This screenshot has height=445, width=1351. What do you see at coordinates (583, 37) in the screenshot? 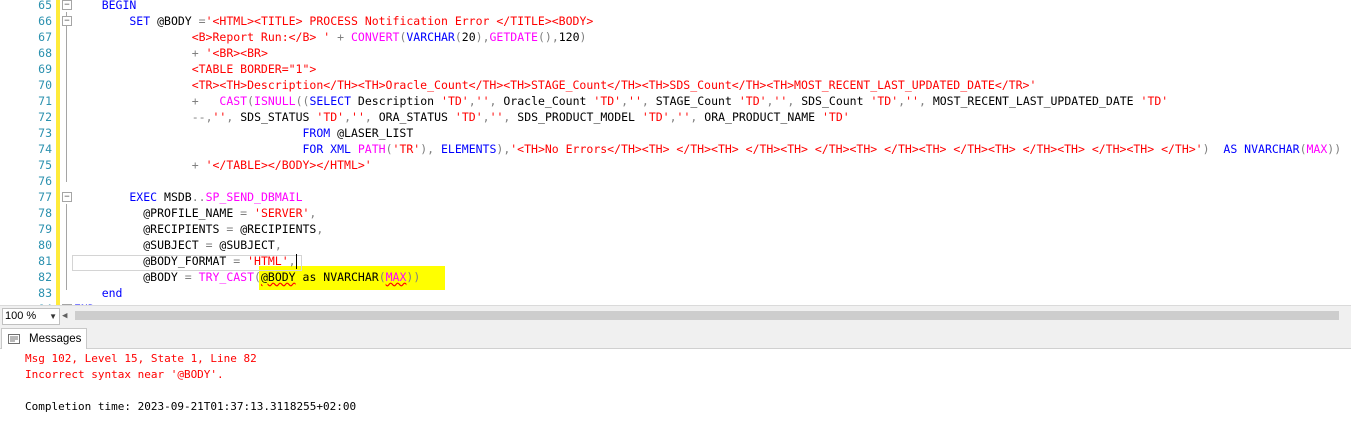
I see `code-token: )` at bounding box center [583, 37].